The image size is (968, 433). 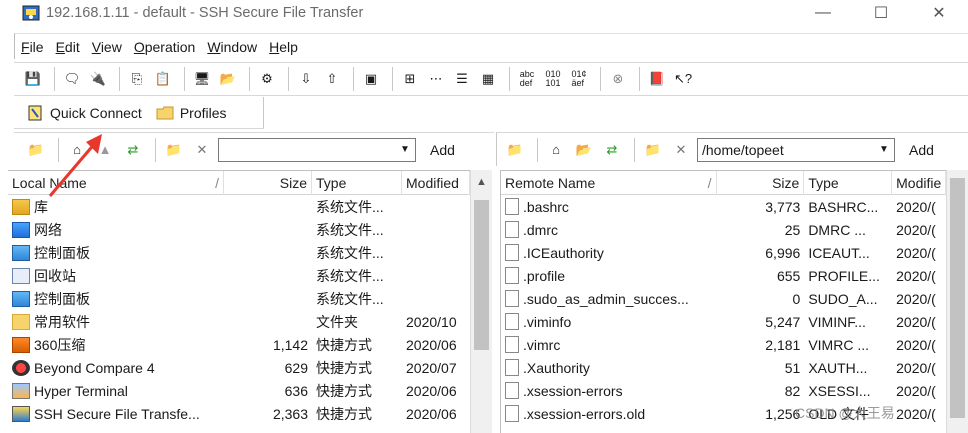 I want to click on up-folder-icon: 📂, so click(x=584, y=150).